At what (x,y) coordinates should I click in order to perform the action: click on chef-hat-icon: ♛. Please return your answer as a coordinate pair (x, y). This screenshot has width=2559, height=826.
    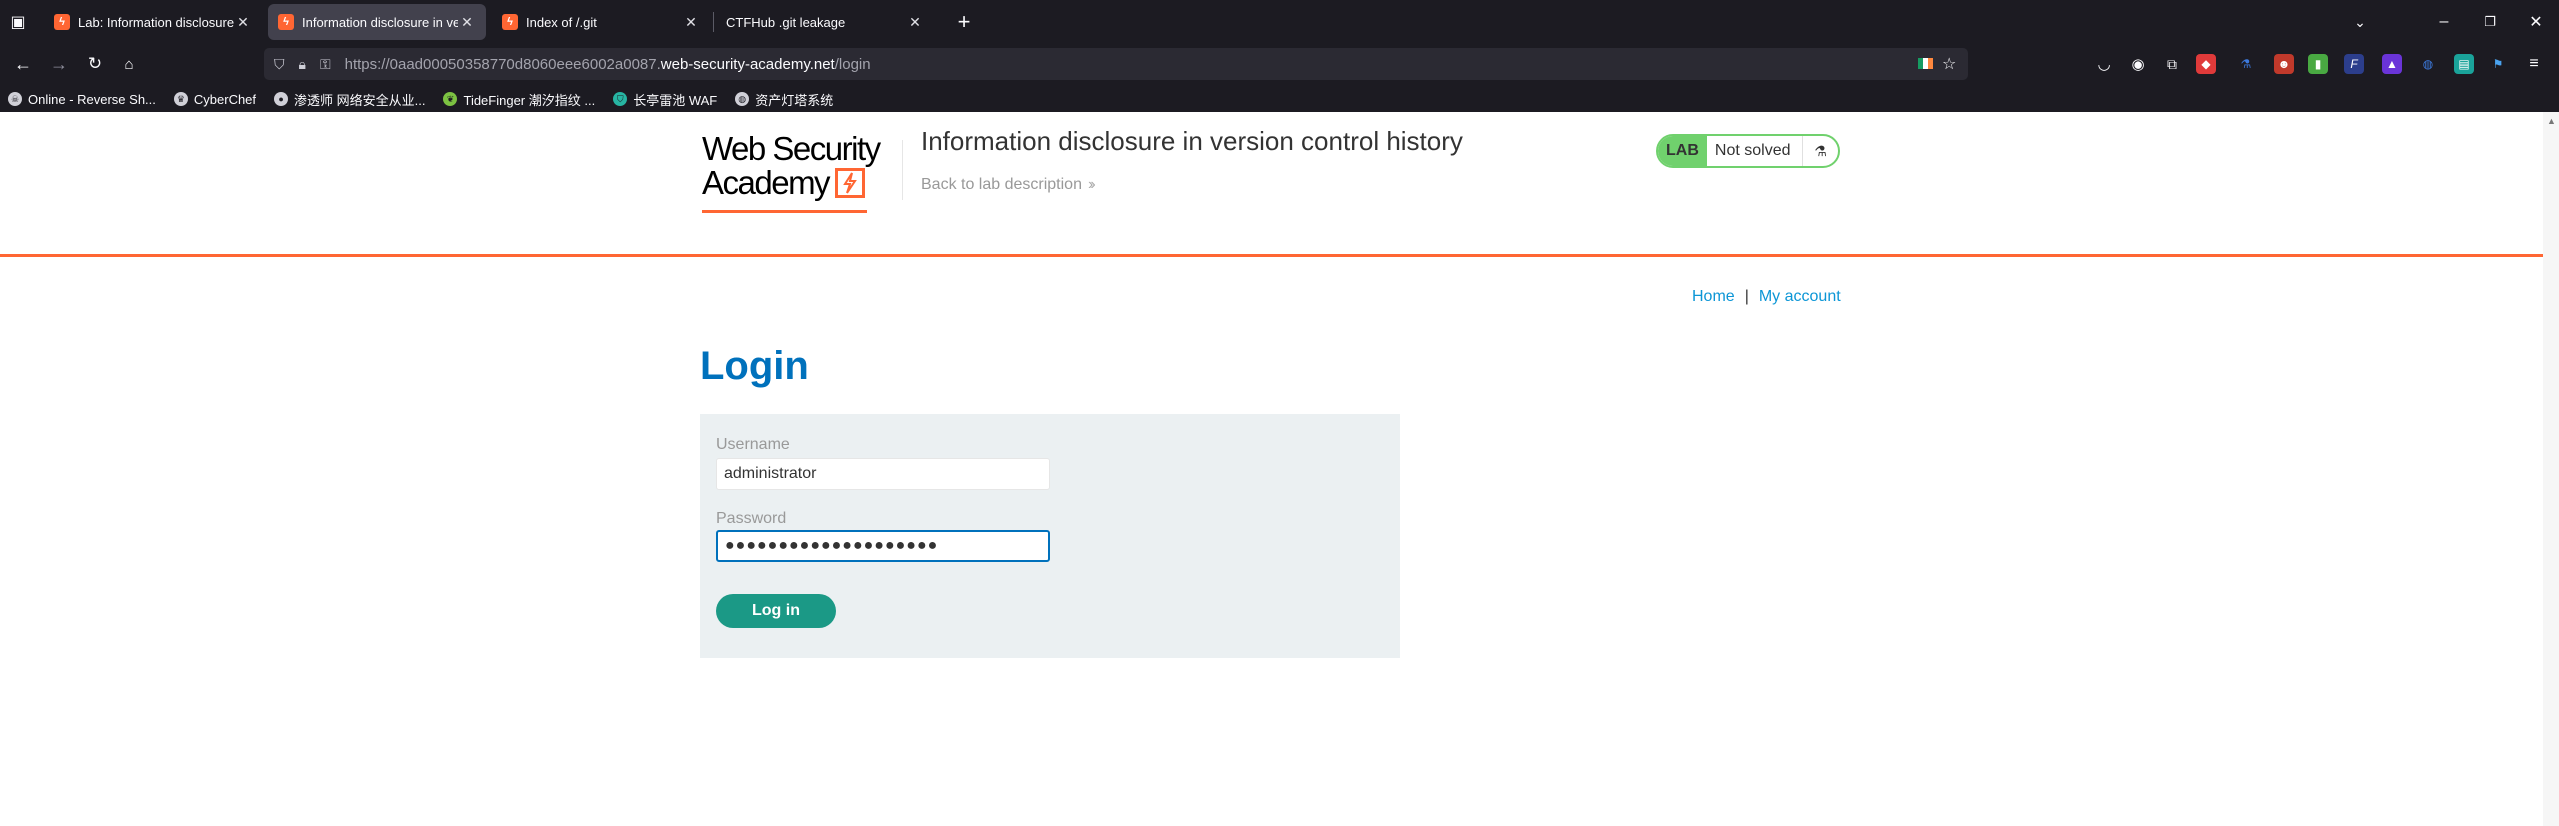
    Looking at the image, I should click on (180, 99).